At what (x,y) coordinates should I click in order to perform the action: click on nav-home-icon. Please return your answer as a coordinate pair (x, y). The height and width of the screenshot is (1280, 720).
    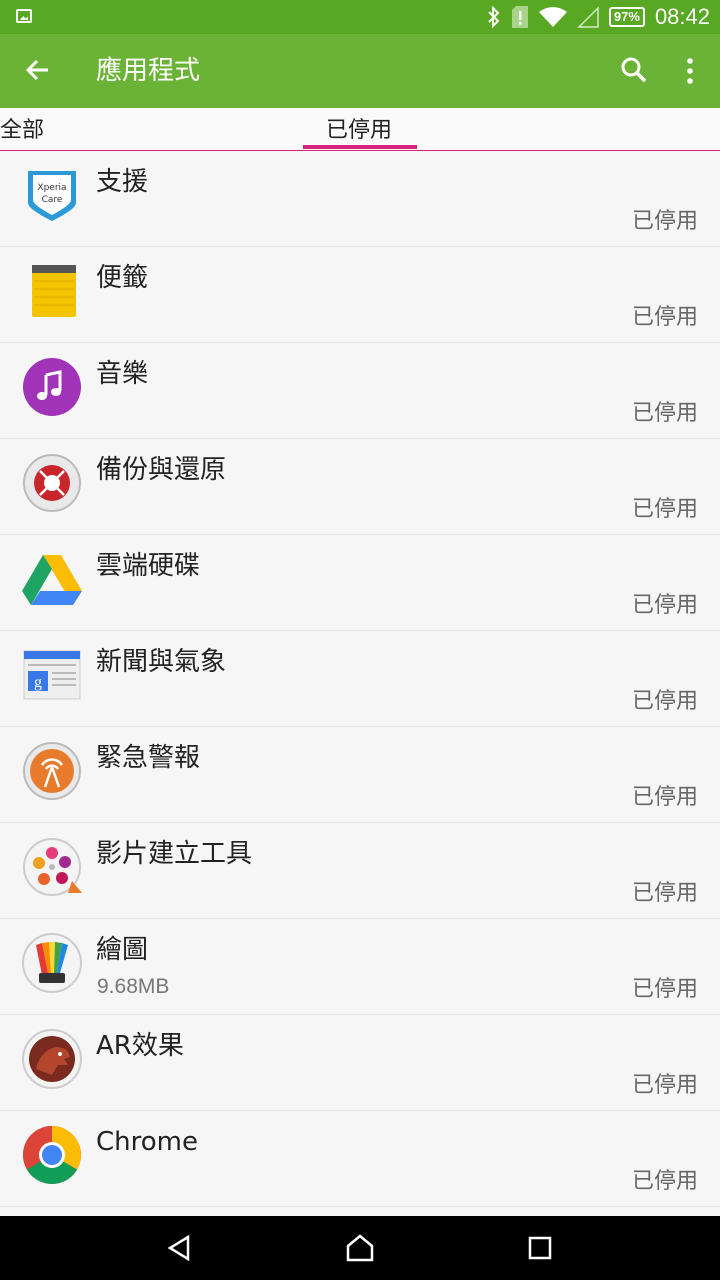
    Looking at the image, I should click on (360, 1248).